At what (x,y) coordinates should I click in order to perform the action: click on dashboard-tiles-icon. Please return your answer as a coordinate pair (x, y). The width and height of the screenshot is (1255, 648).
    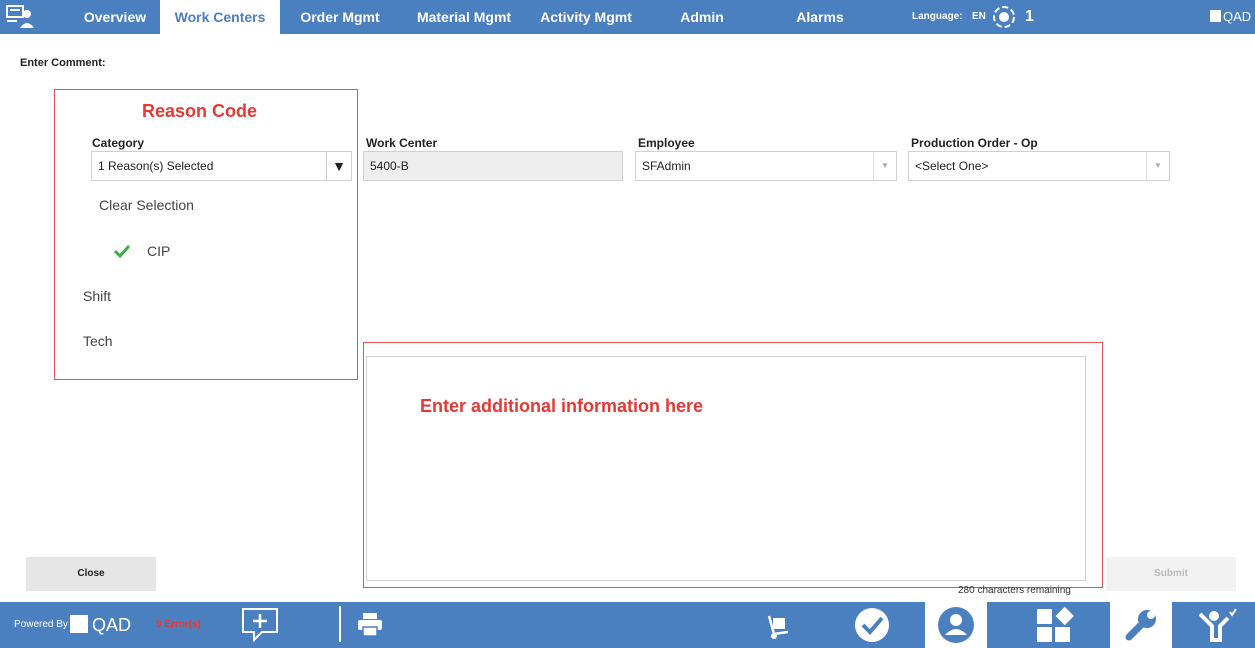
    Looking at the image, I should click on (1054, 625).